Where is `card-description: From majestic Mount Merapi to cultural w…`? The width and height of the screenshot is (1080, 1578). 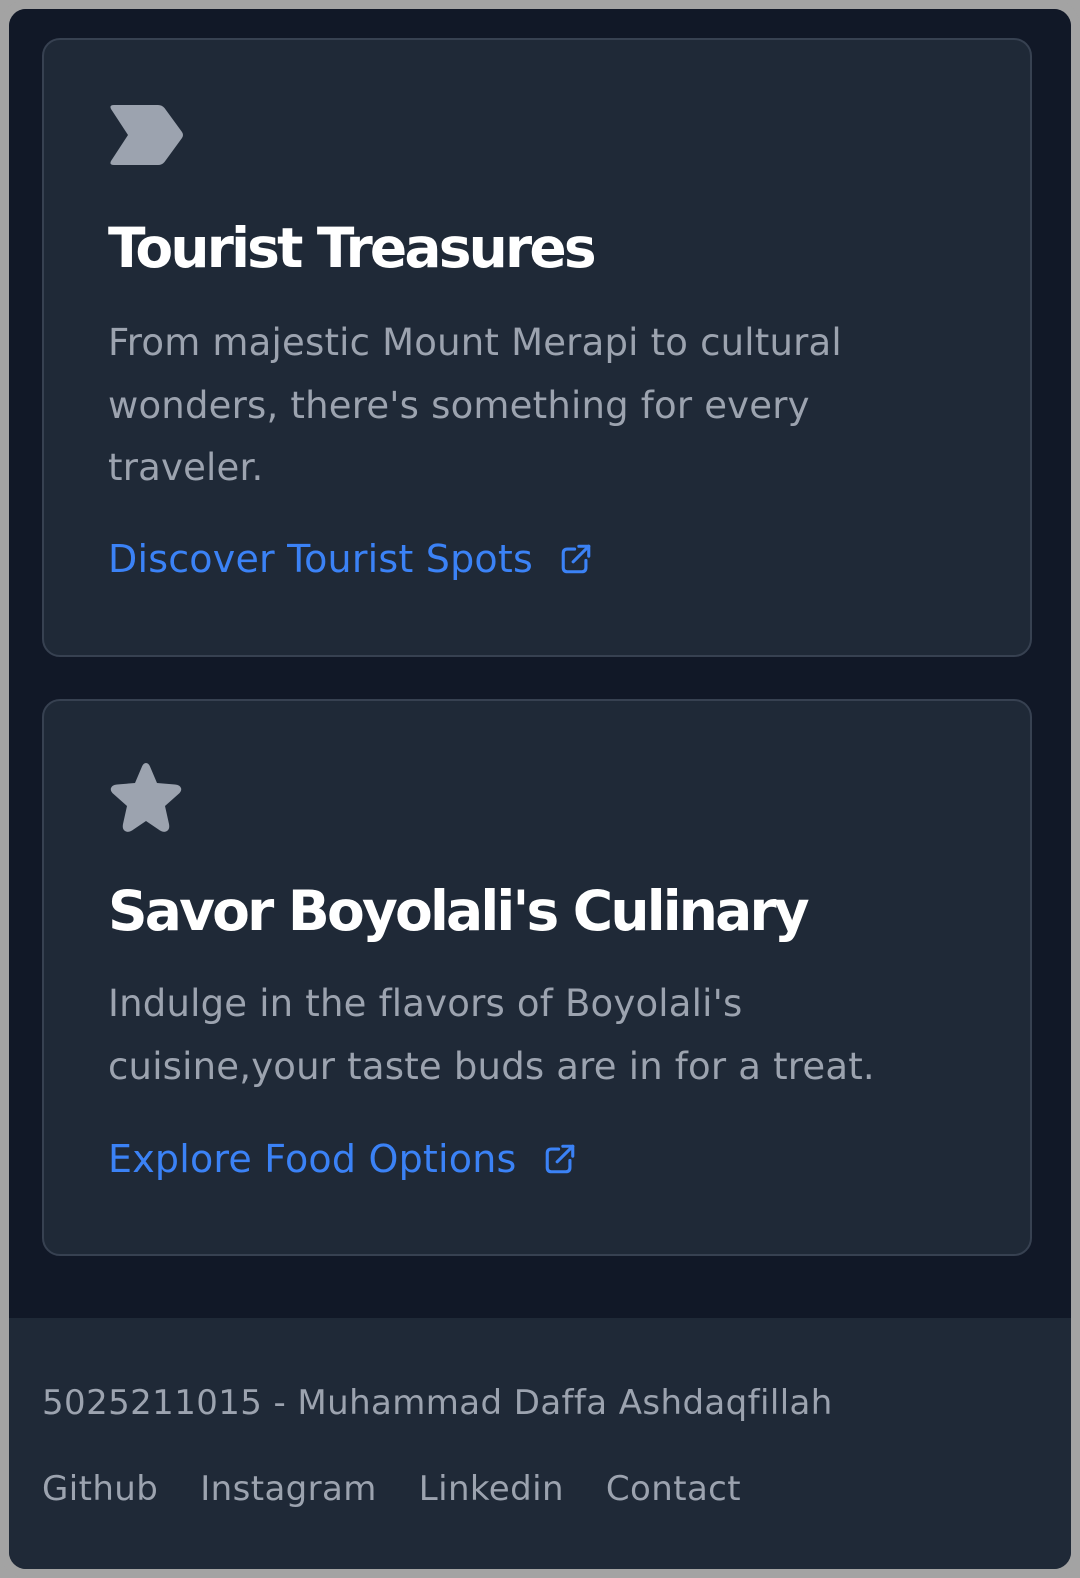 card-description: From majestic Mount Merapi to cultural w… is located at coordinates (475, 405).